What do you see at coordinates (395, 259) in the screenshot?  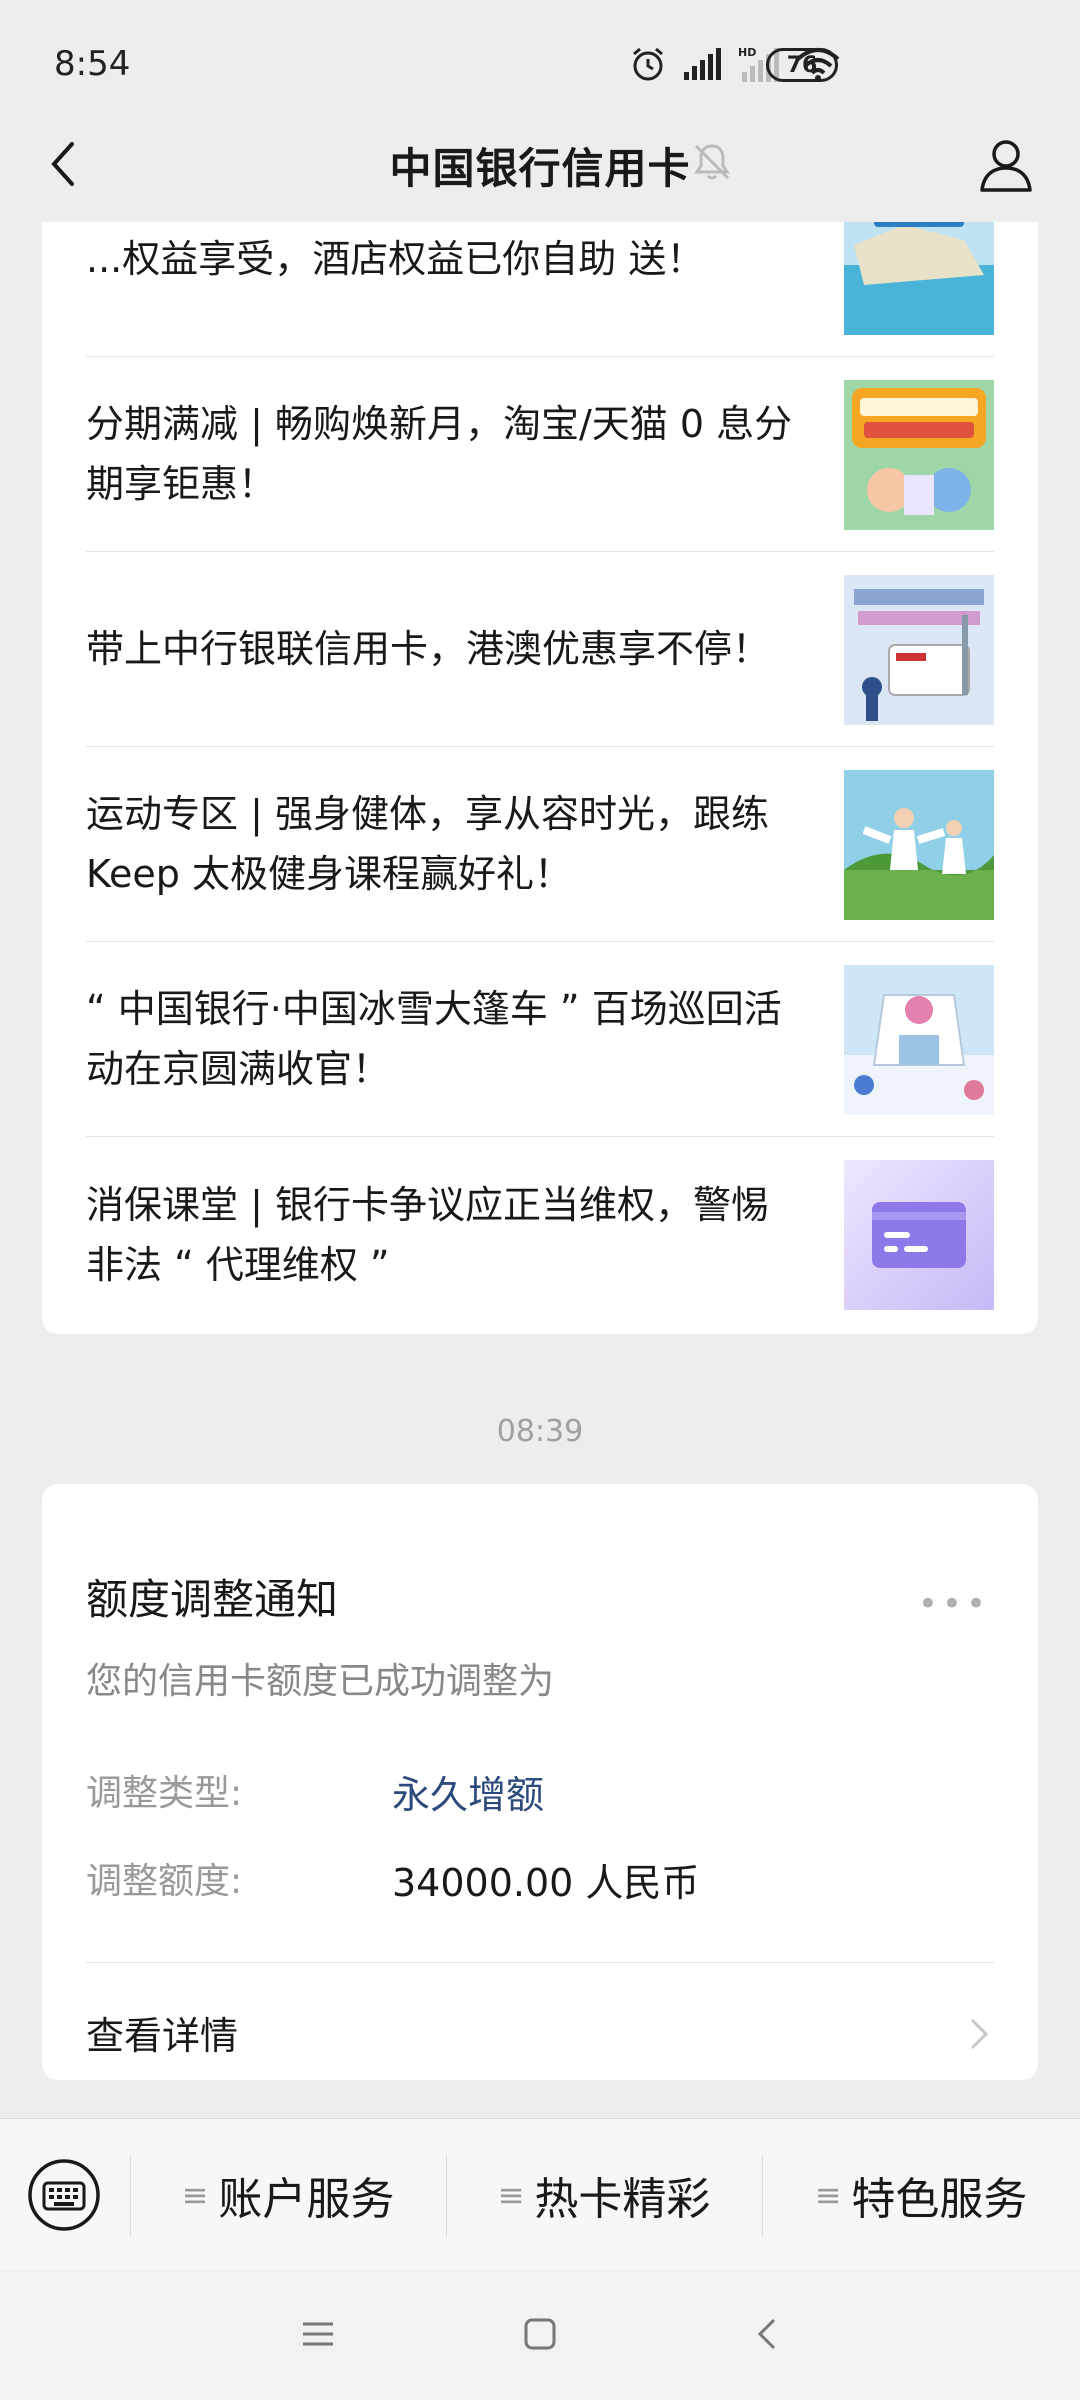 I see `article-title: ...权益享受，酒店权益已你自助 送！` at bounding box center [395, 259].